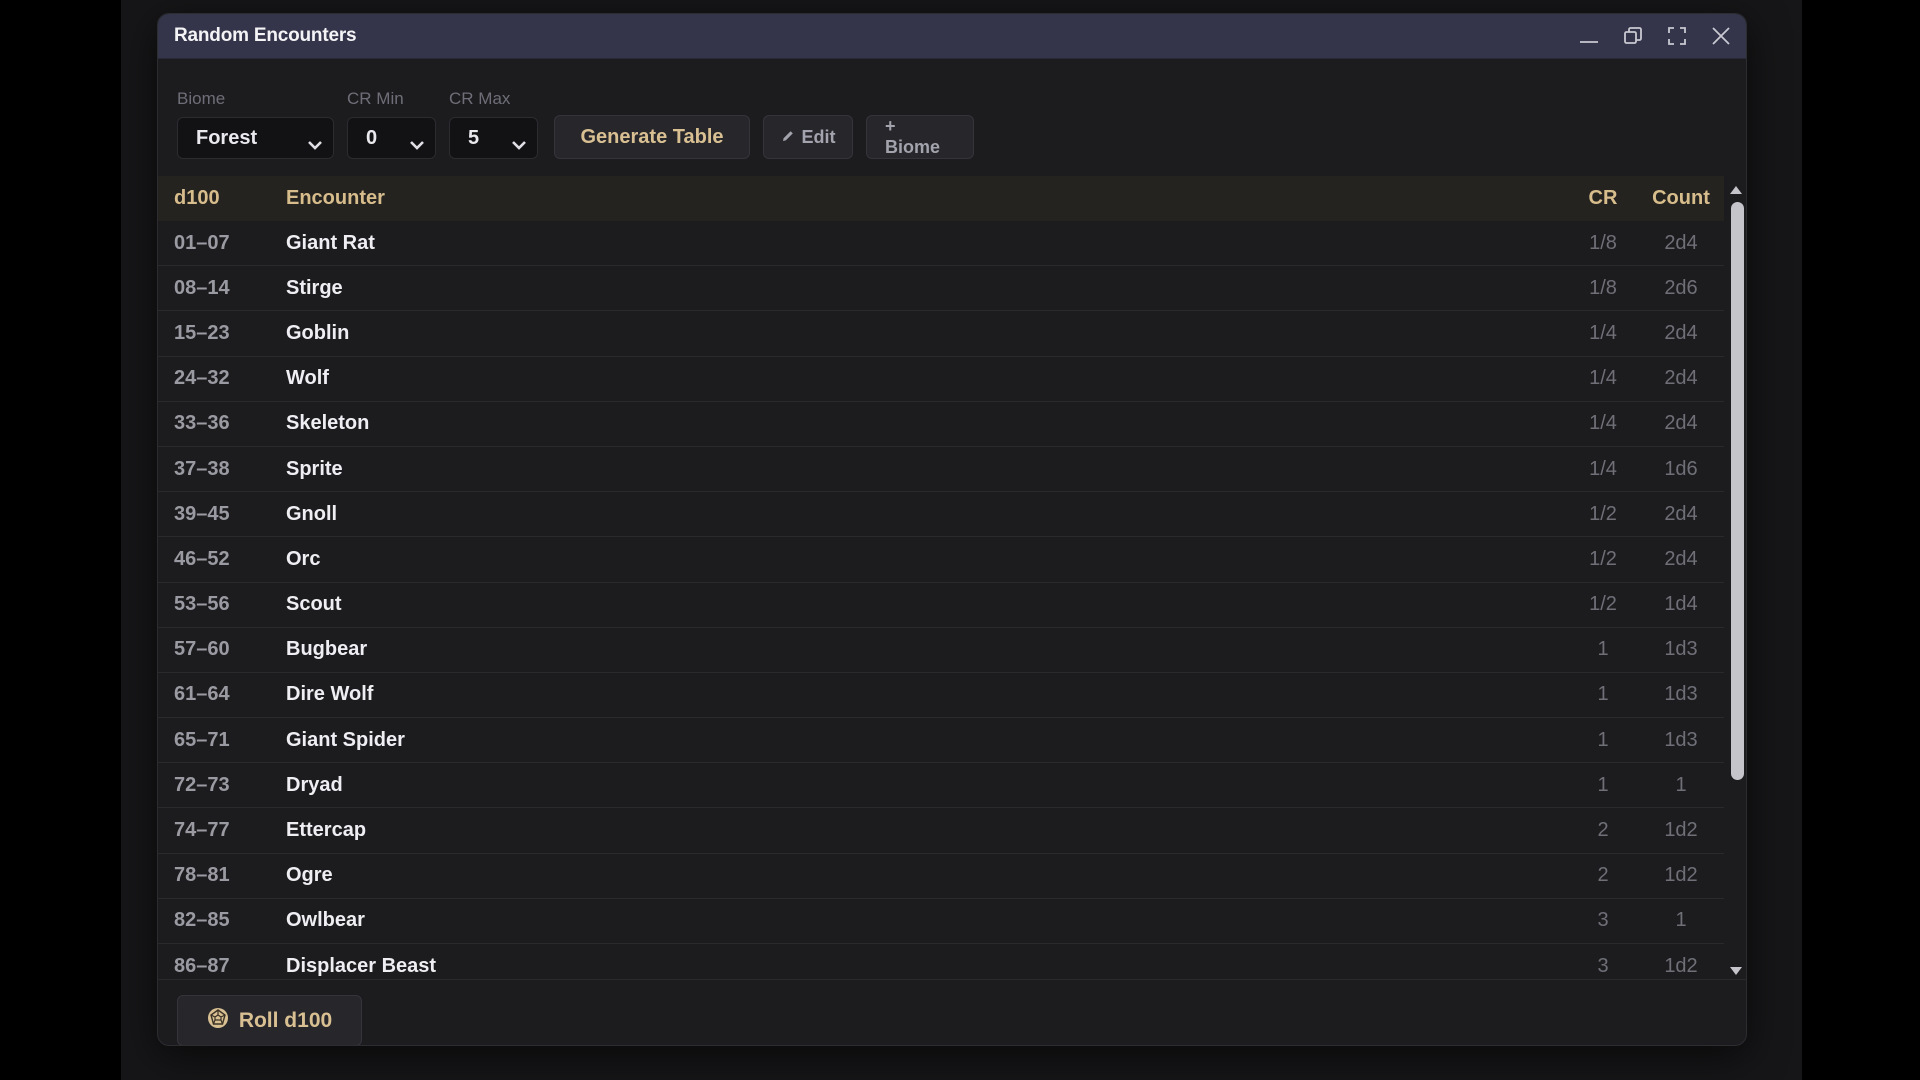 This screenshot has height=1080, width=1920. What do you see at coordinates (375, 98) in the screenshot?
I see `cr-min-label: CR Min` at bounding box center [375, 98].